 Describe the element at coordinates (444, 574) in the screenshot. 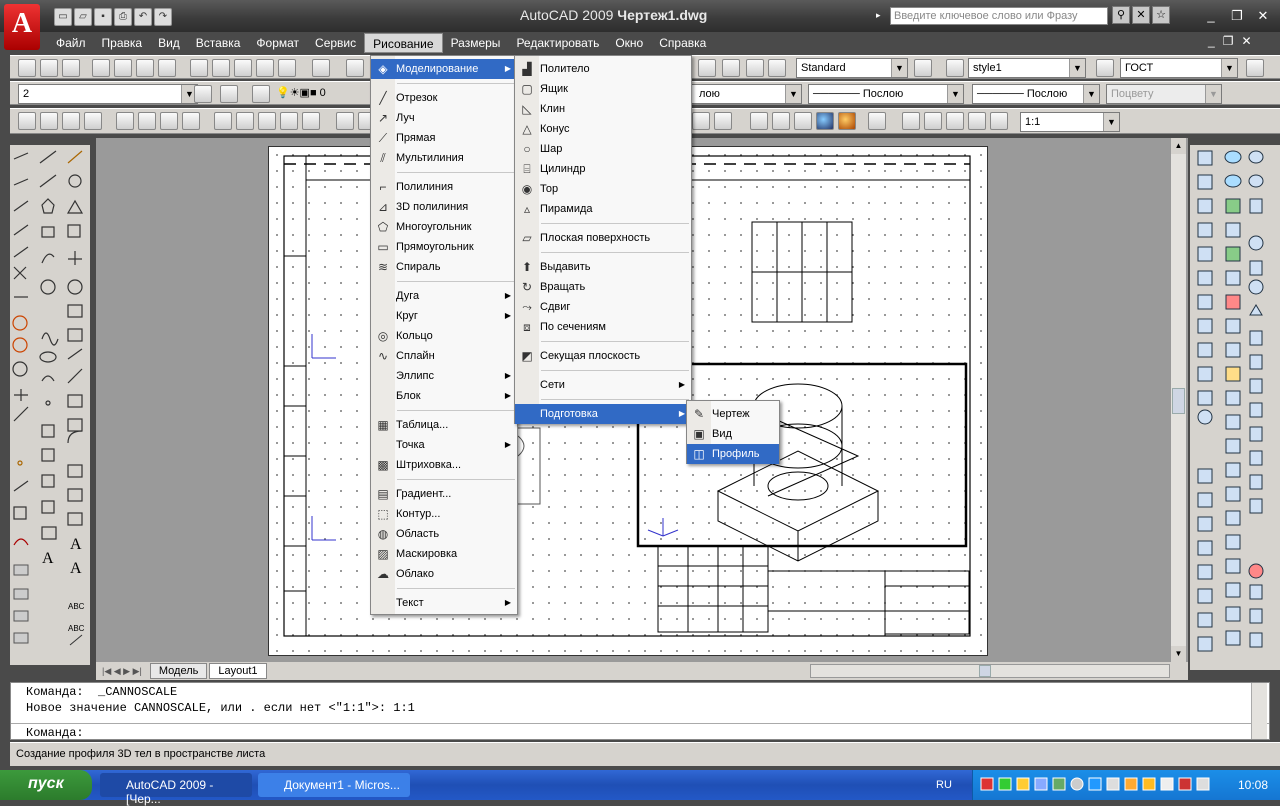

I see `draw-item: ☁ Облако` at that location.